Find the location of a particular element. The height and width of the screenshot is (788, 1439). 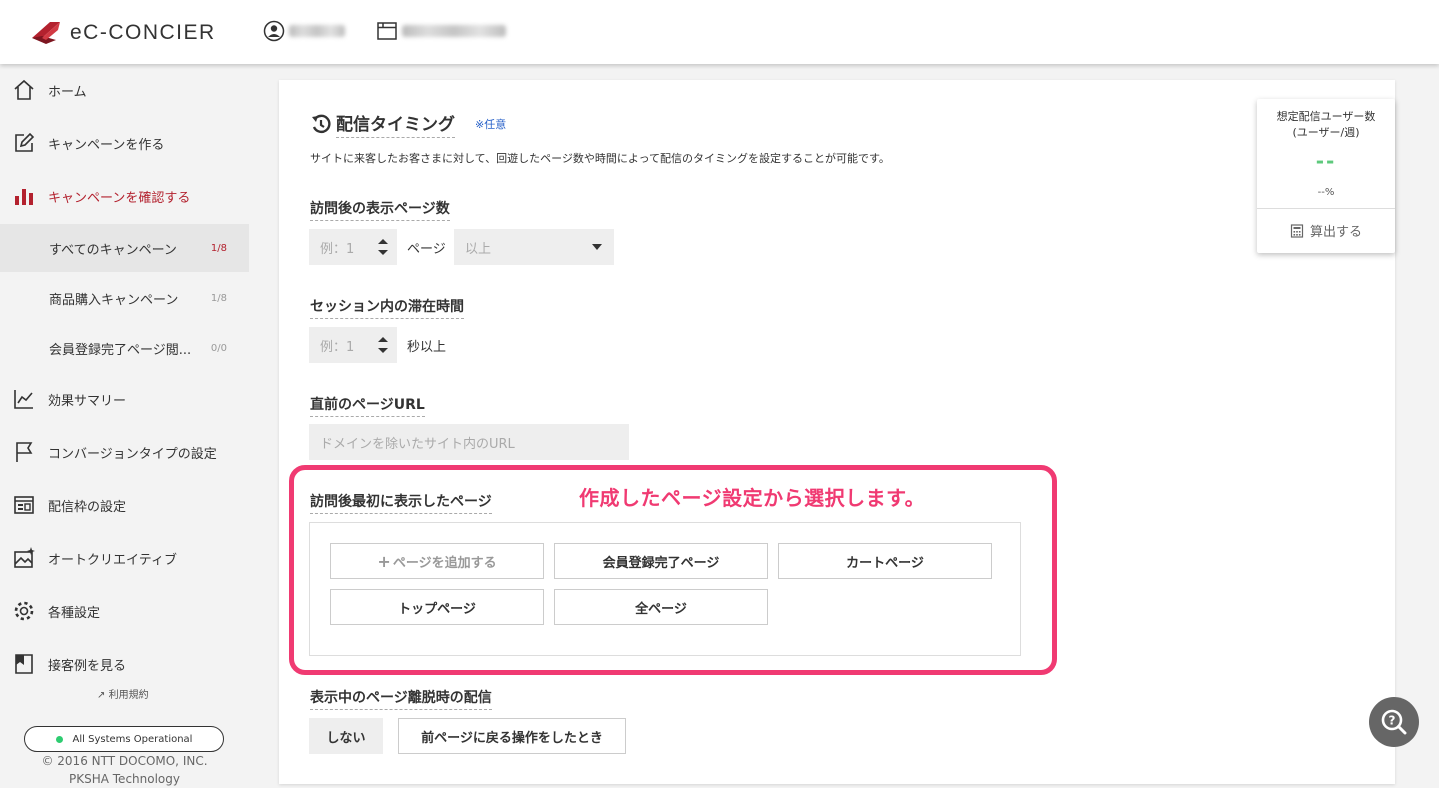

session-time-unit: 秒以上 is located at coordinates (427, 347).